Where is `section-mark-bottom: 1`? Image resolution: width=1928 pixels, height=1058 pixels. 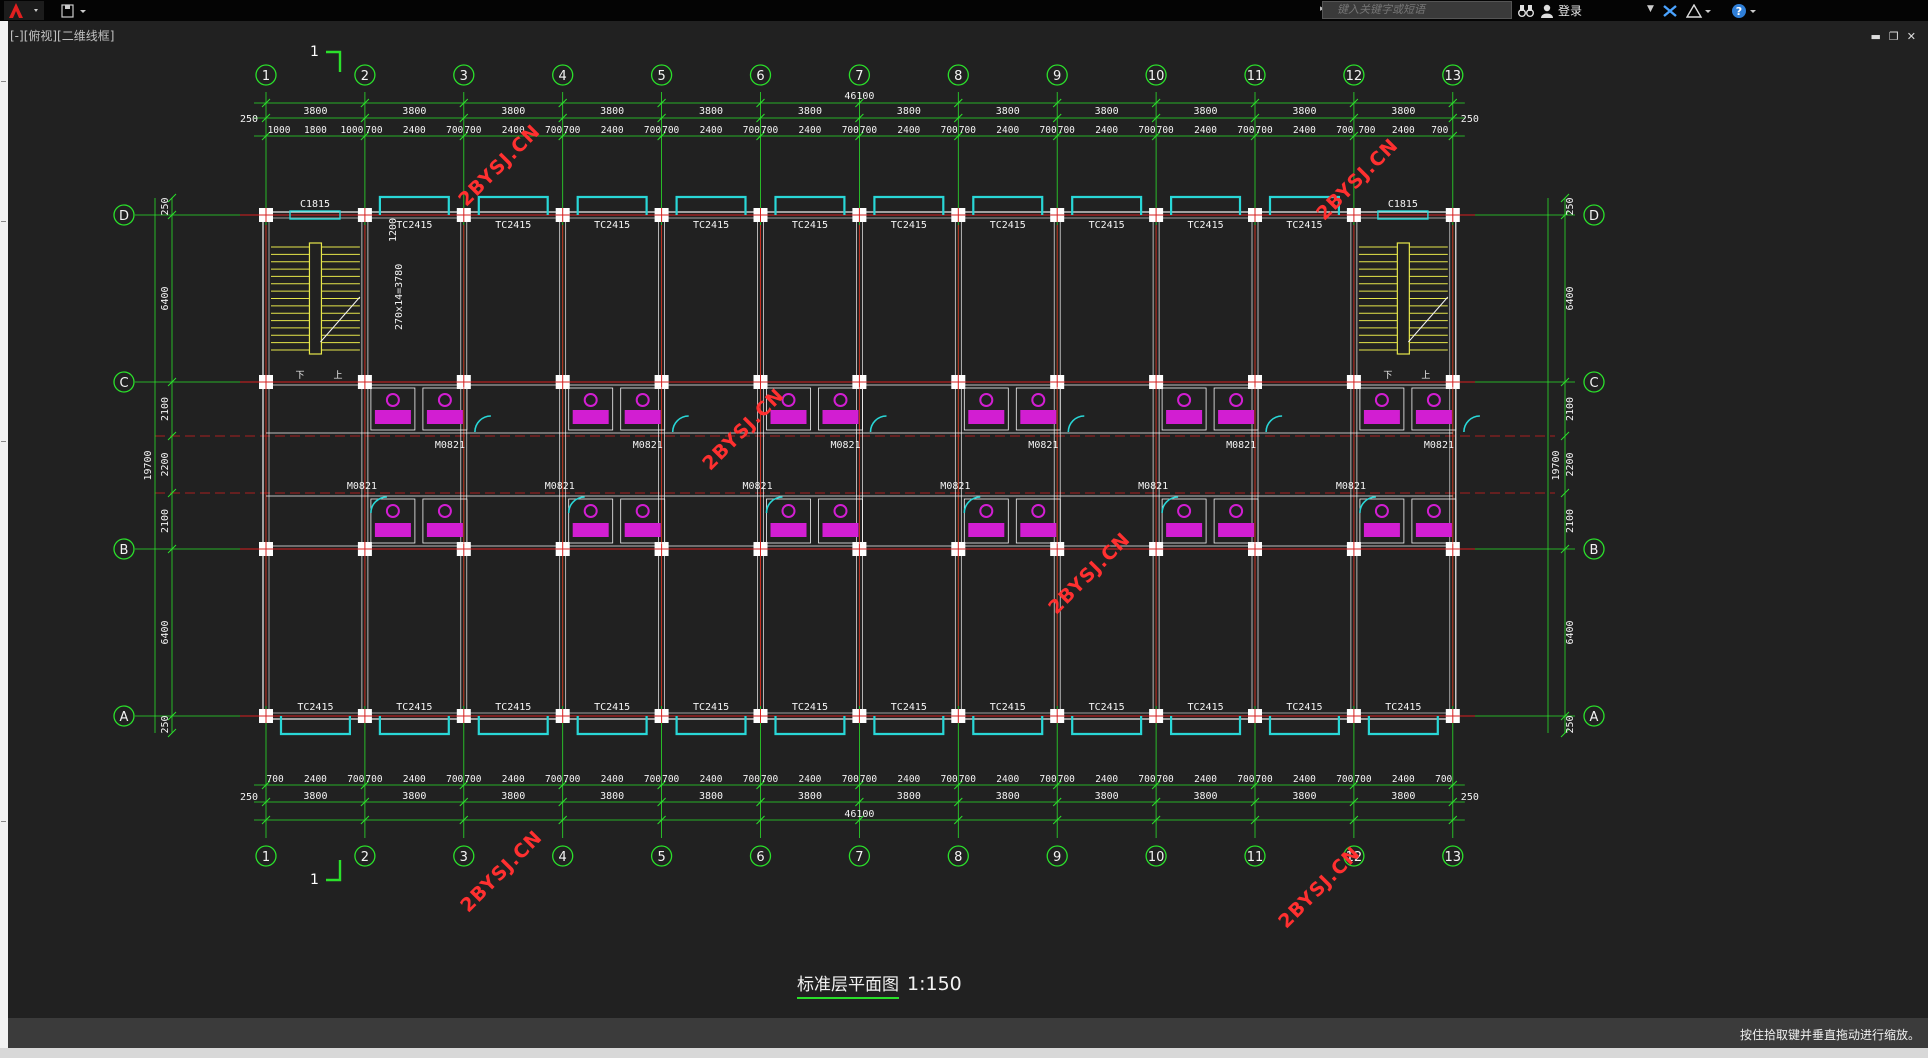 section-mark-bottom: 1 is located at coordinates (314, 880).